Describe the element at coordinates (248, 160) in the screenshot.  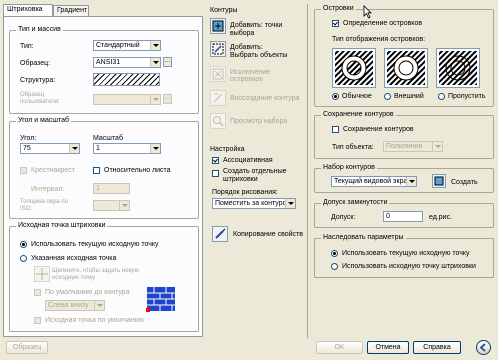
I see `associative-label: Ассоциативная` at that location.